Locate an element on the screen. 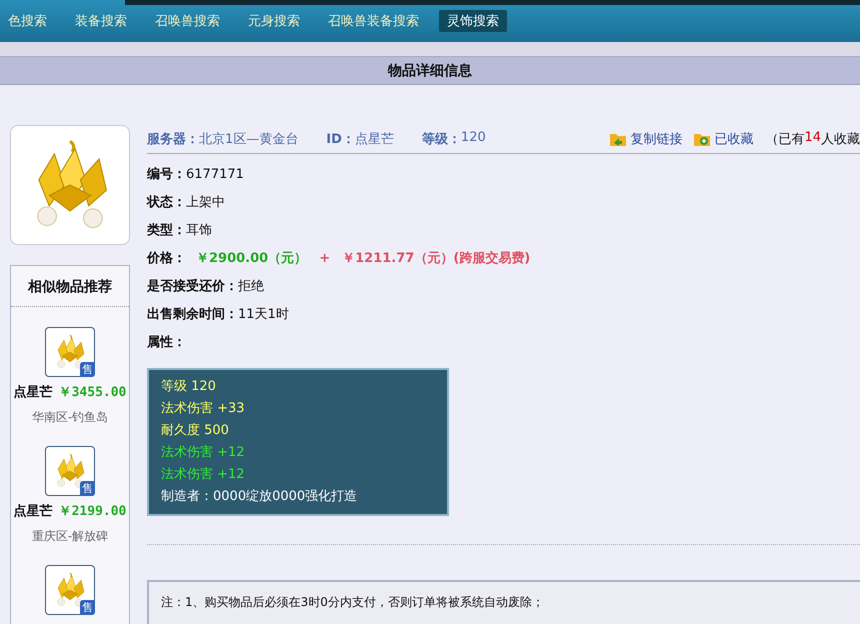 Image resolution: width=860 pixels, height=624 pixels. panel-title: 相似物品推荐 is located at coordinates (70, 287).